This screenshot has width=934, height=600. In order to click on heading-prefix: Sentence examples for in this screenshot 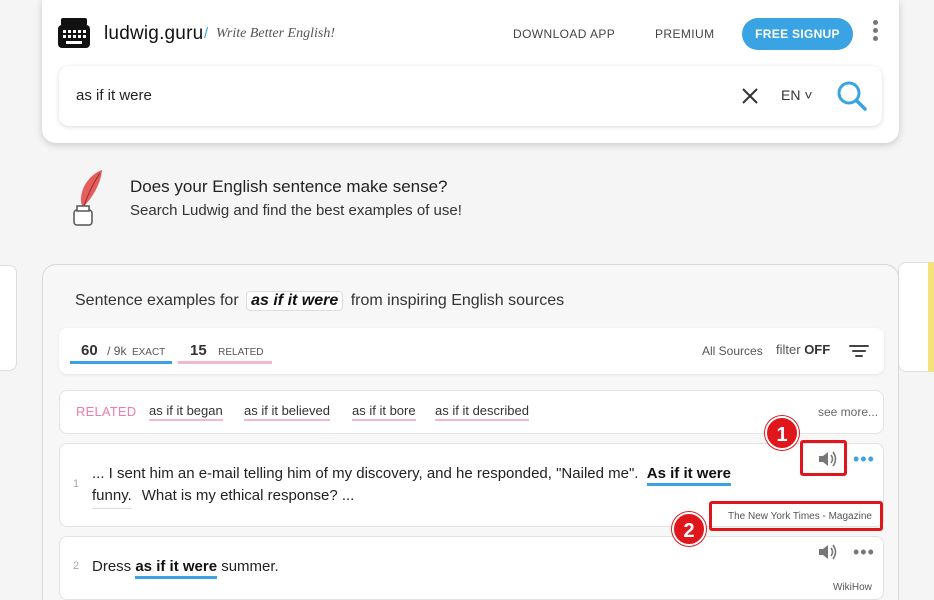, I will do `click(157, 300)`.